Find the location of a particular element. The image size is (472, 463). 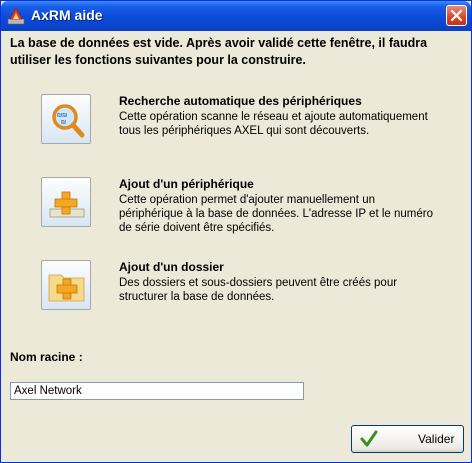

root-name-input is located at coordinates (157, 391).